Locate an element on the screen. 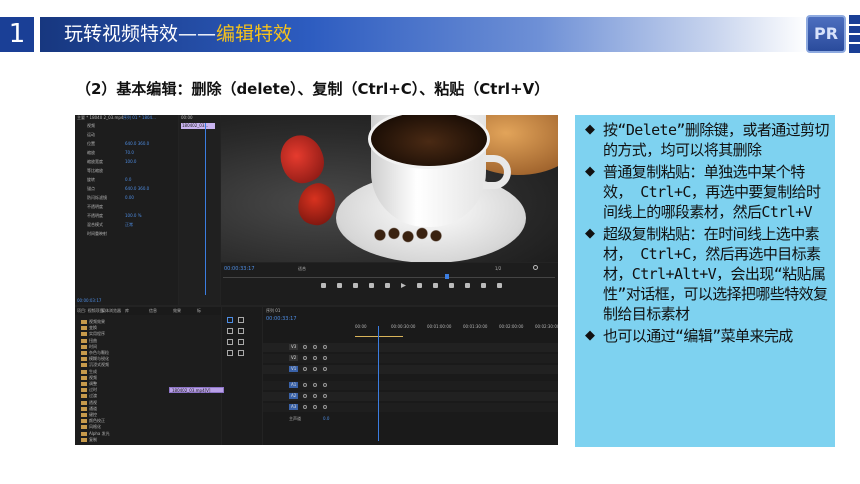 The image size is (860, 484). video-track: V2 is located at coordinates (410, 358).